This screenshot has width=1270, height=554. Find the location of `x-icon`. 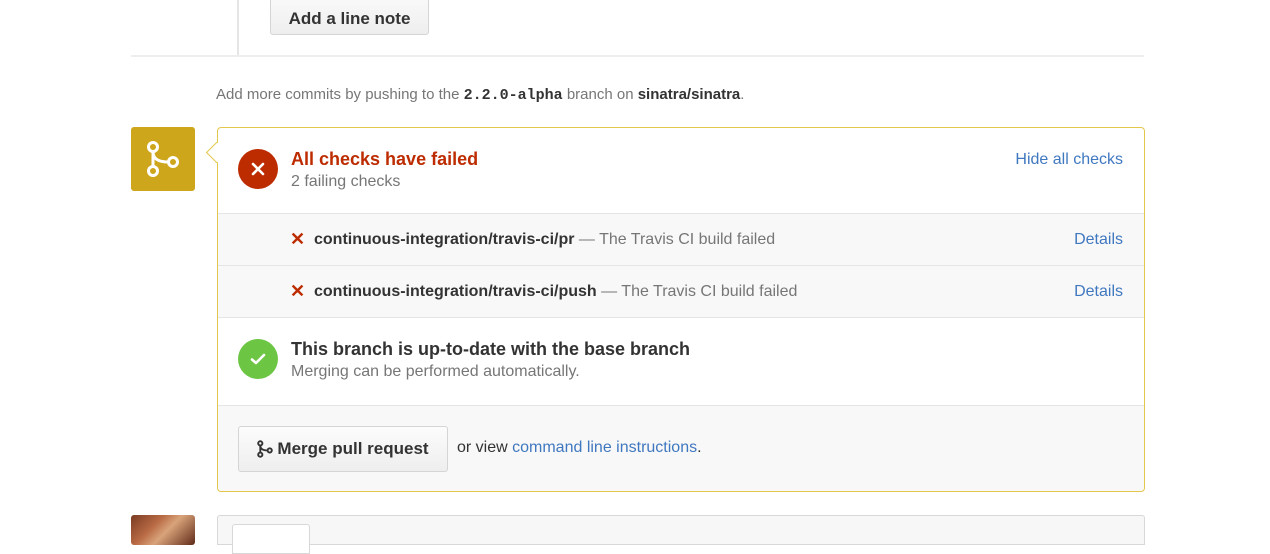

x-icon is located at coordinates (258, 169).